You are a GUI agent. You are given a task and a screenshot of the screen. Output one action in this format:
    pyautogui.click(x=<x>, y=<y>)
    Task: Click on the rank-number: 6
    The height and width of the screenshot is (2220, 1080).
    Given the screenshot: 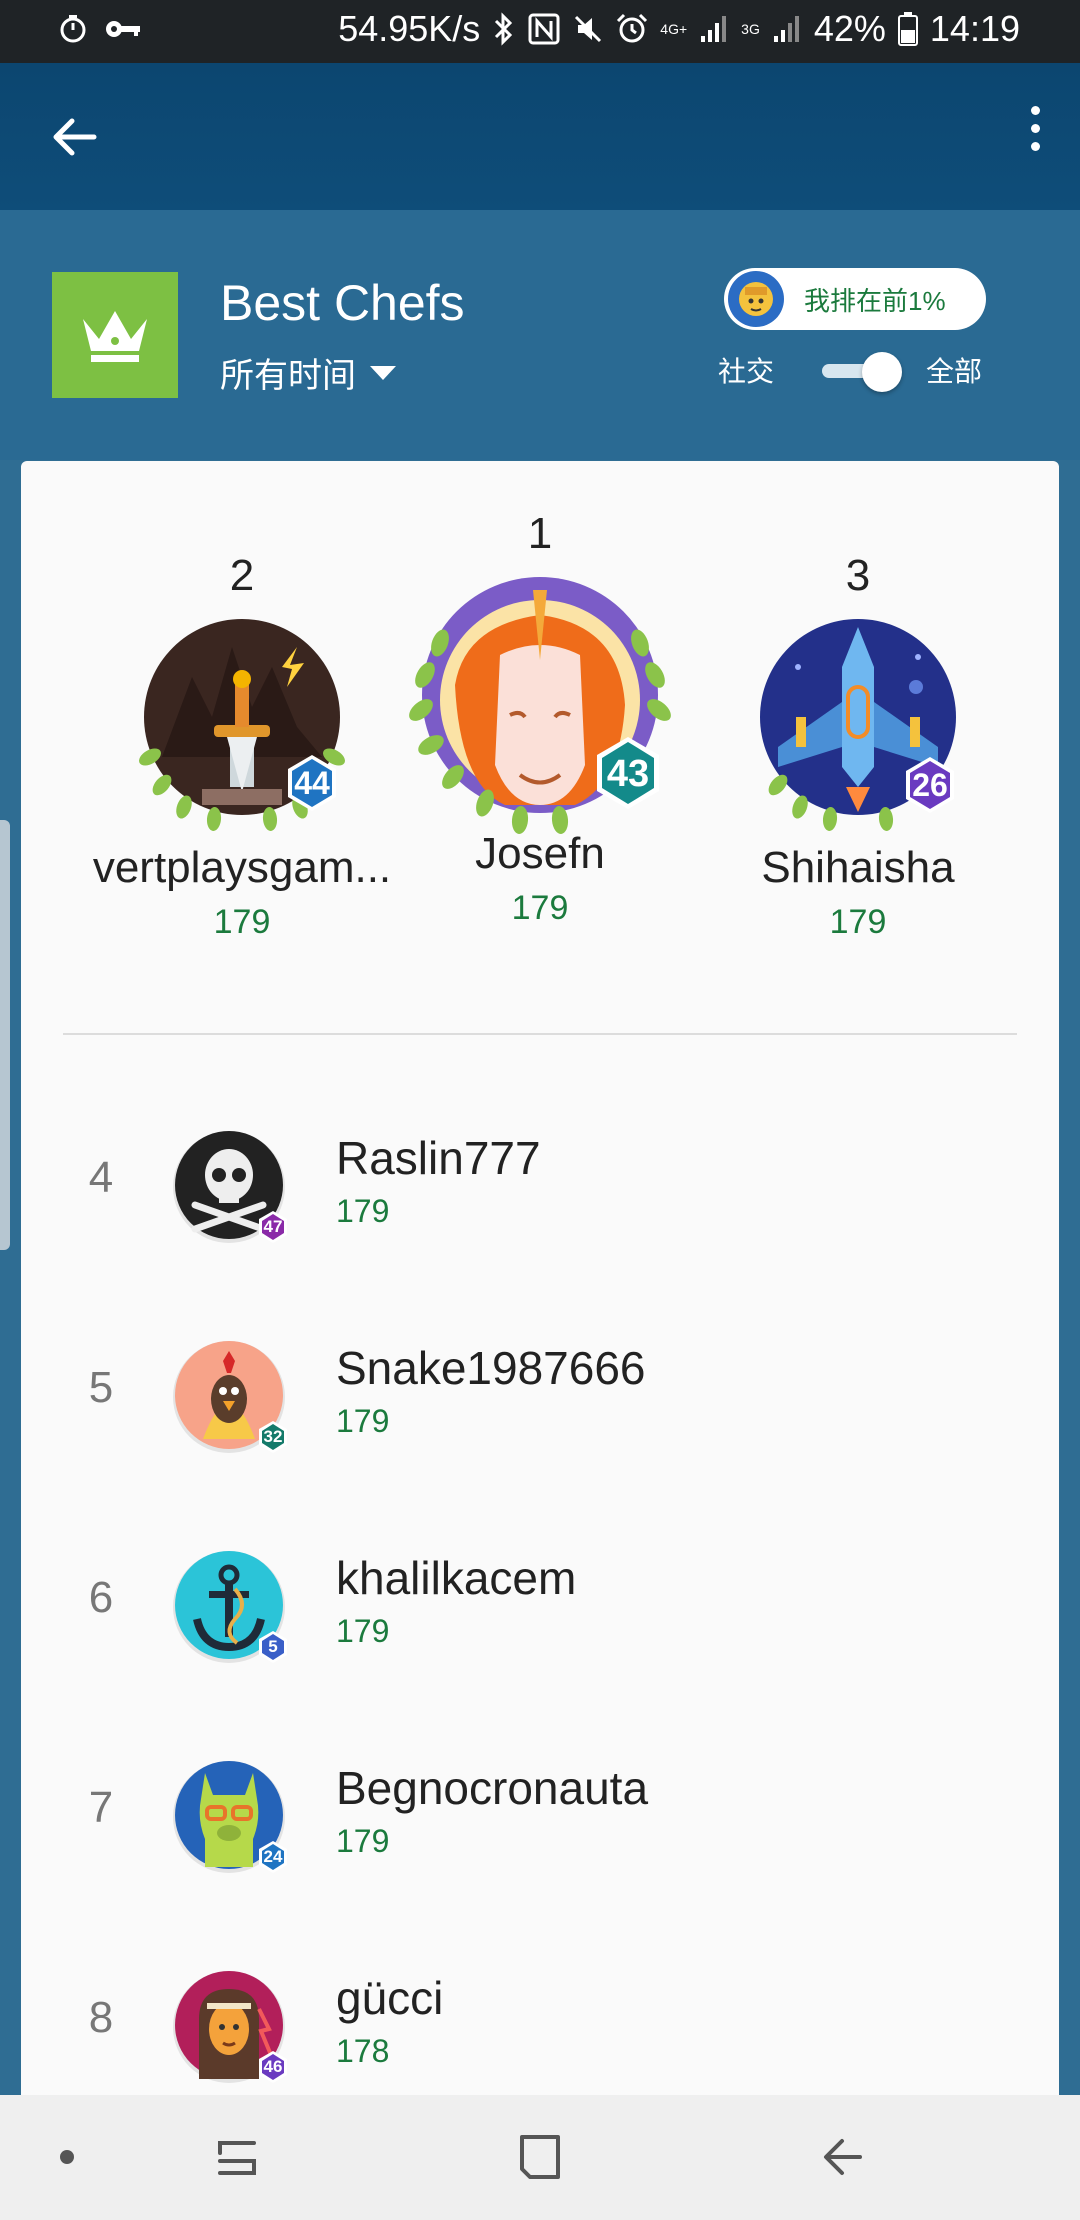 What is the action you would take?
    pyautogui.click(x=101, y=1597)
    